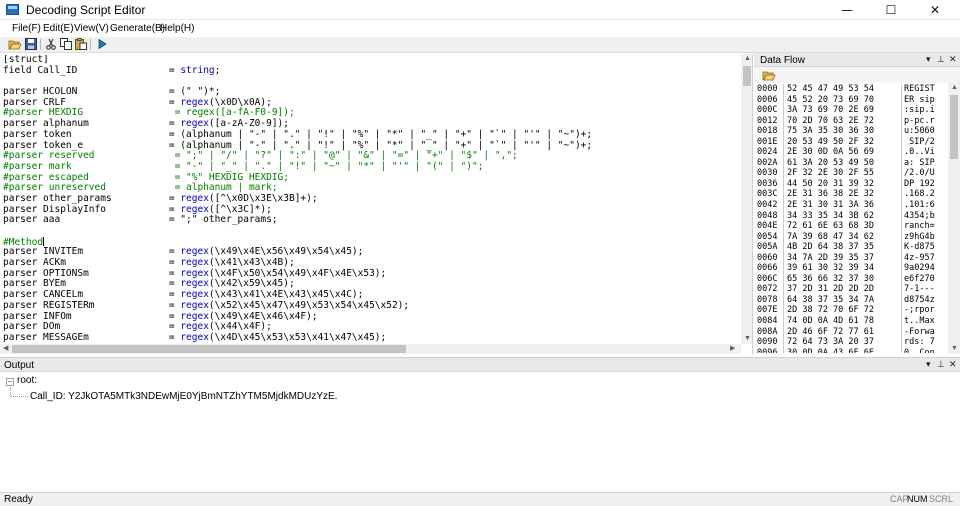 The width and height of the screenshot is (960, 506). Describe the element at coordinates (140, 220) in the screenshot. I see `code-text: parser aaa = ";" other_params;` at that location.